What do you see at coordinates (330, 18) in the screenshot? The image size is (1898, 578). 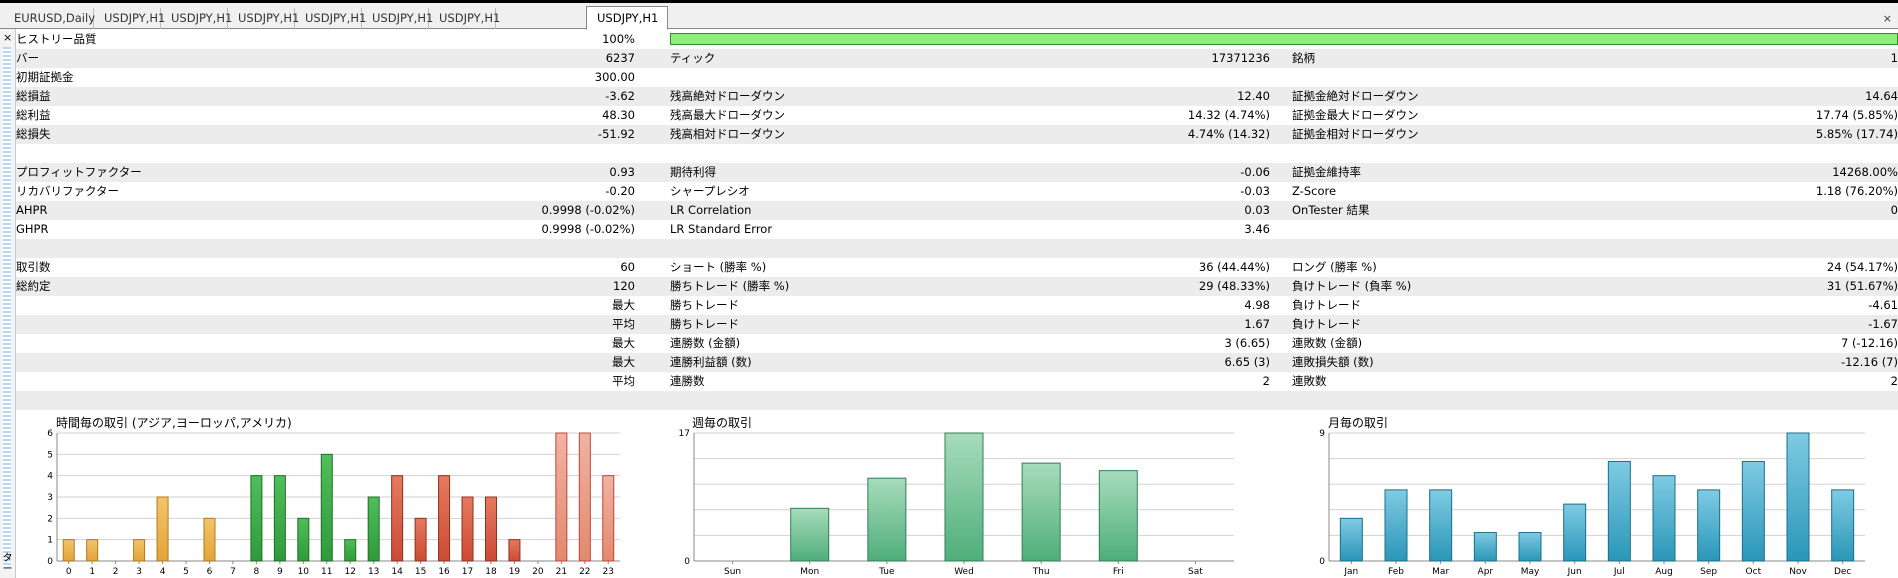 I see `tab-usdjpy-h1-4: USDJPY,H1` at bounding box center [330, 18].